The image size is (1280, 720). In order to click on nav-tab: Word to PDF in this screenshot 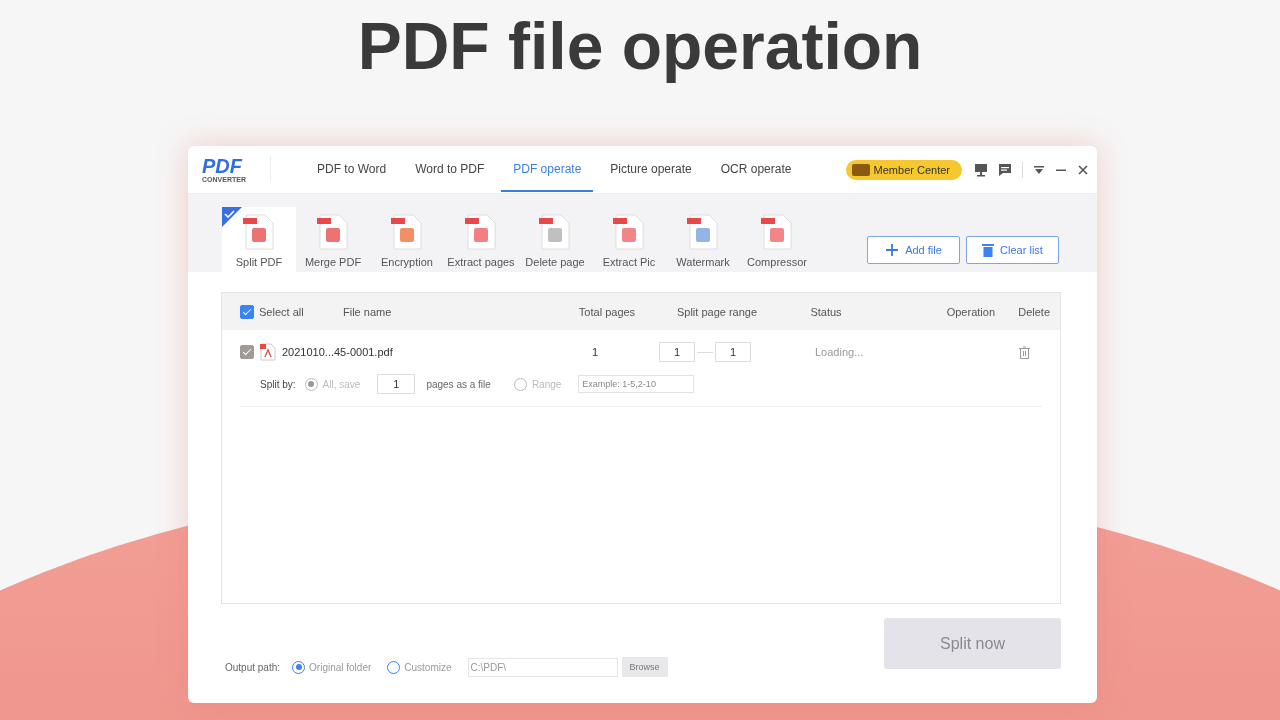, I will do `click(450, 169)`.